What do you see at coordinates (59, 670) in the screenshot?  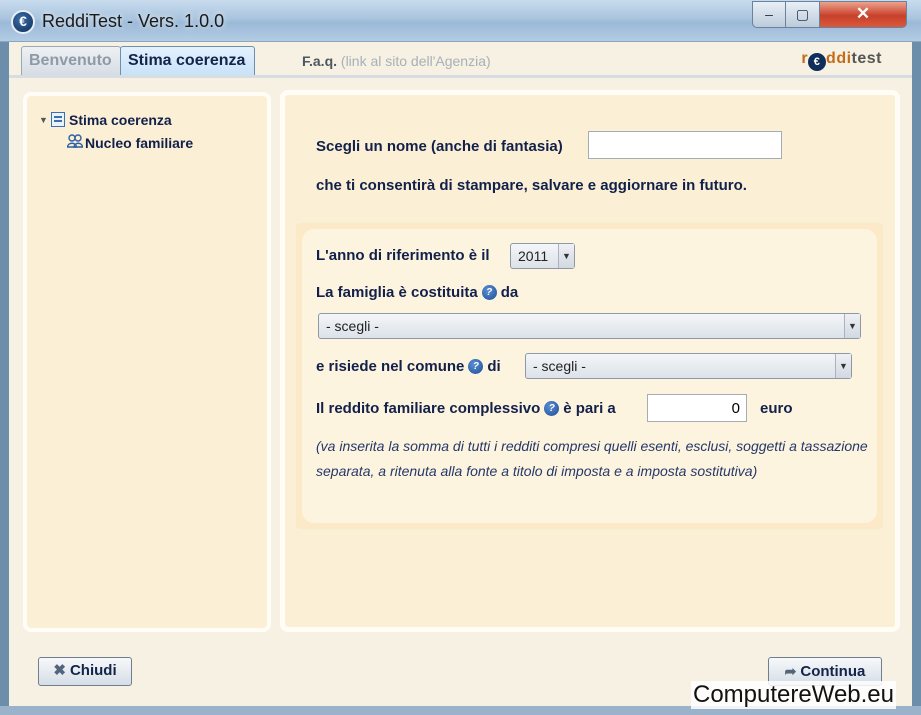 I see `close-icon: ✖` at bounding box center [59, 670].